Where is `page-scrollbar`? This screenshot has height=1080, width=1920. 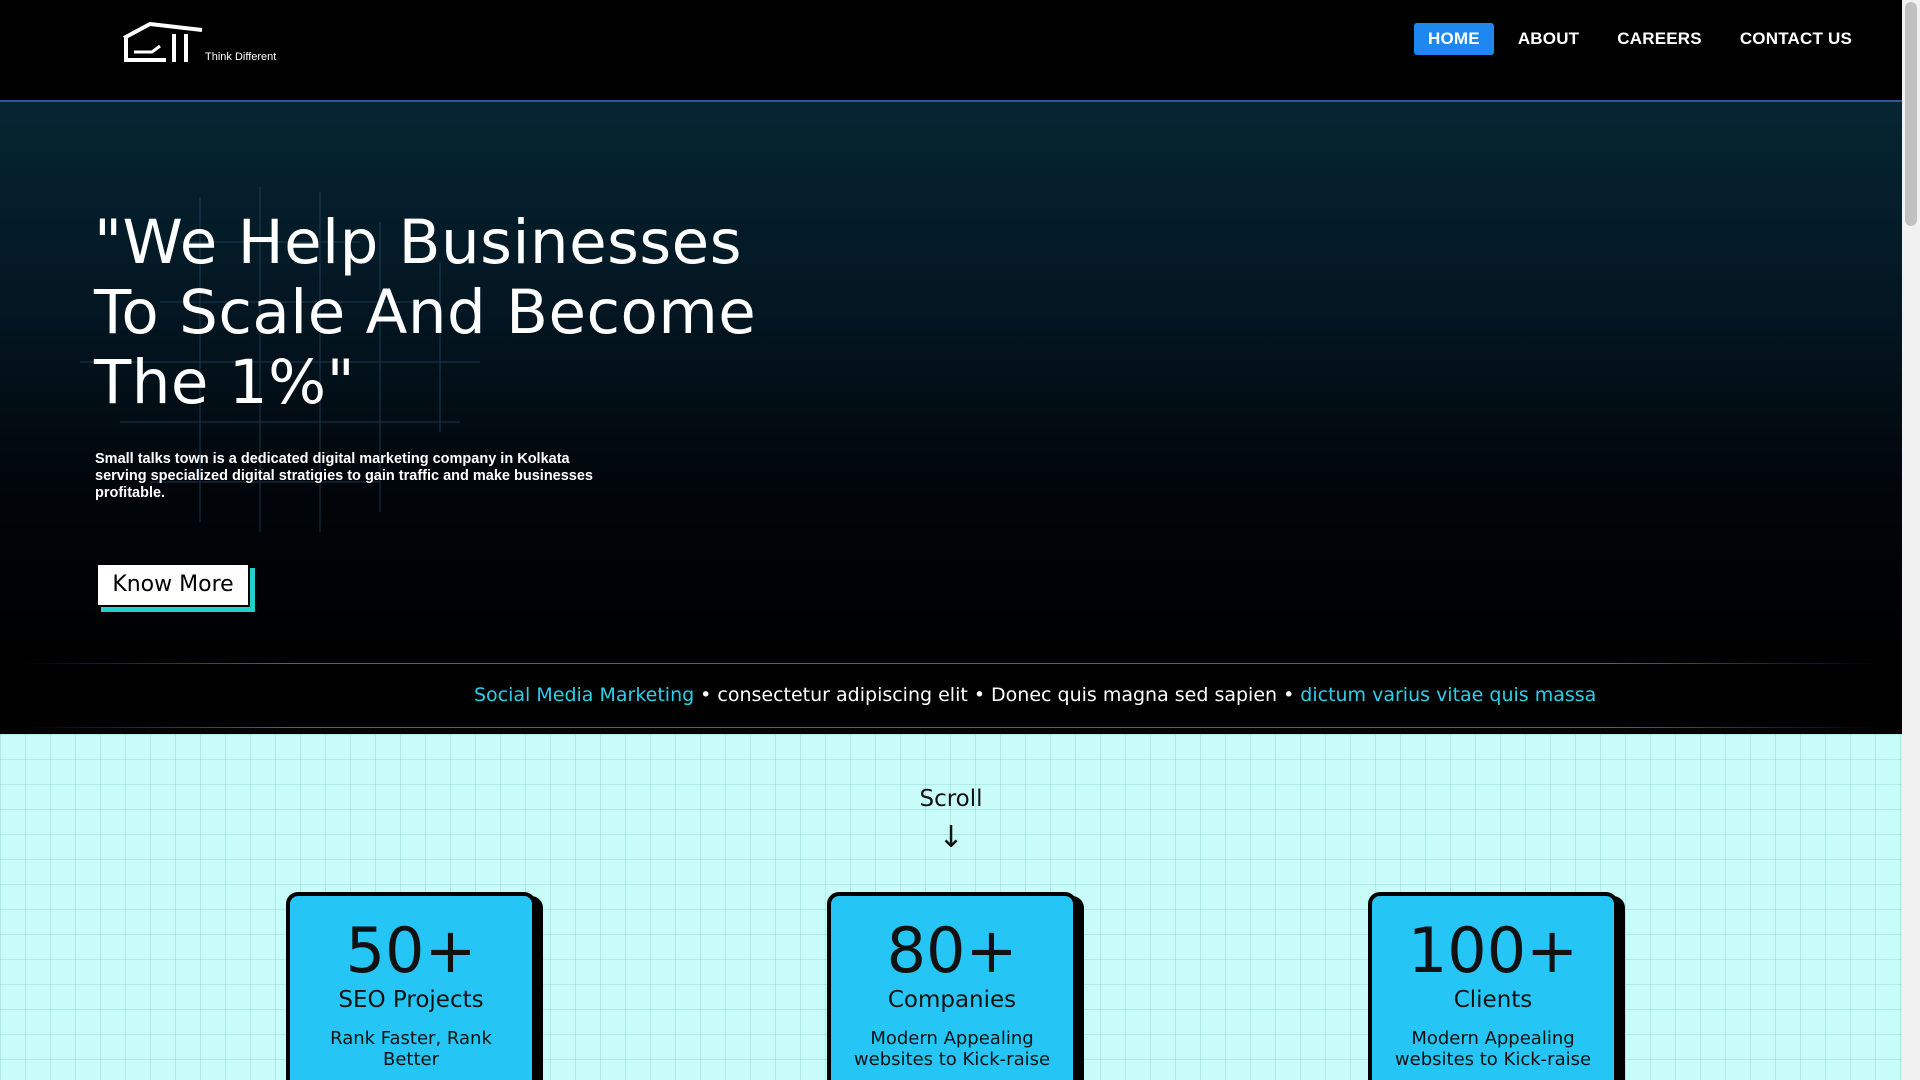
page-scrollbar is located at coordinates (1911, 540).